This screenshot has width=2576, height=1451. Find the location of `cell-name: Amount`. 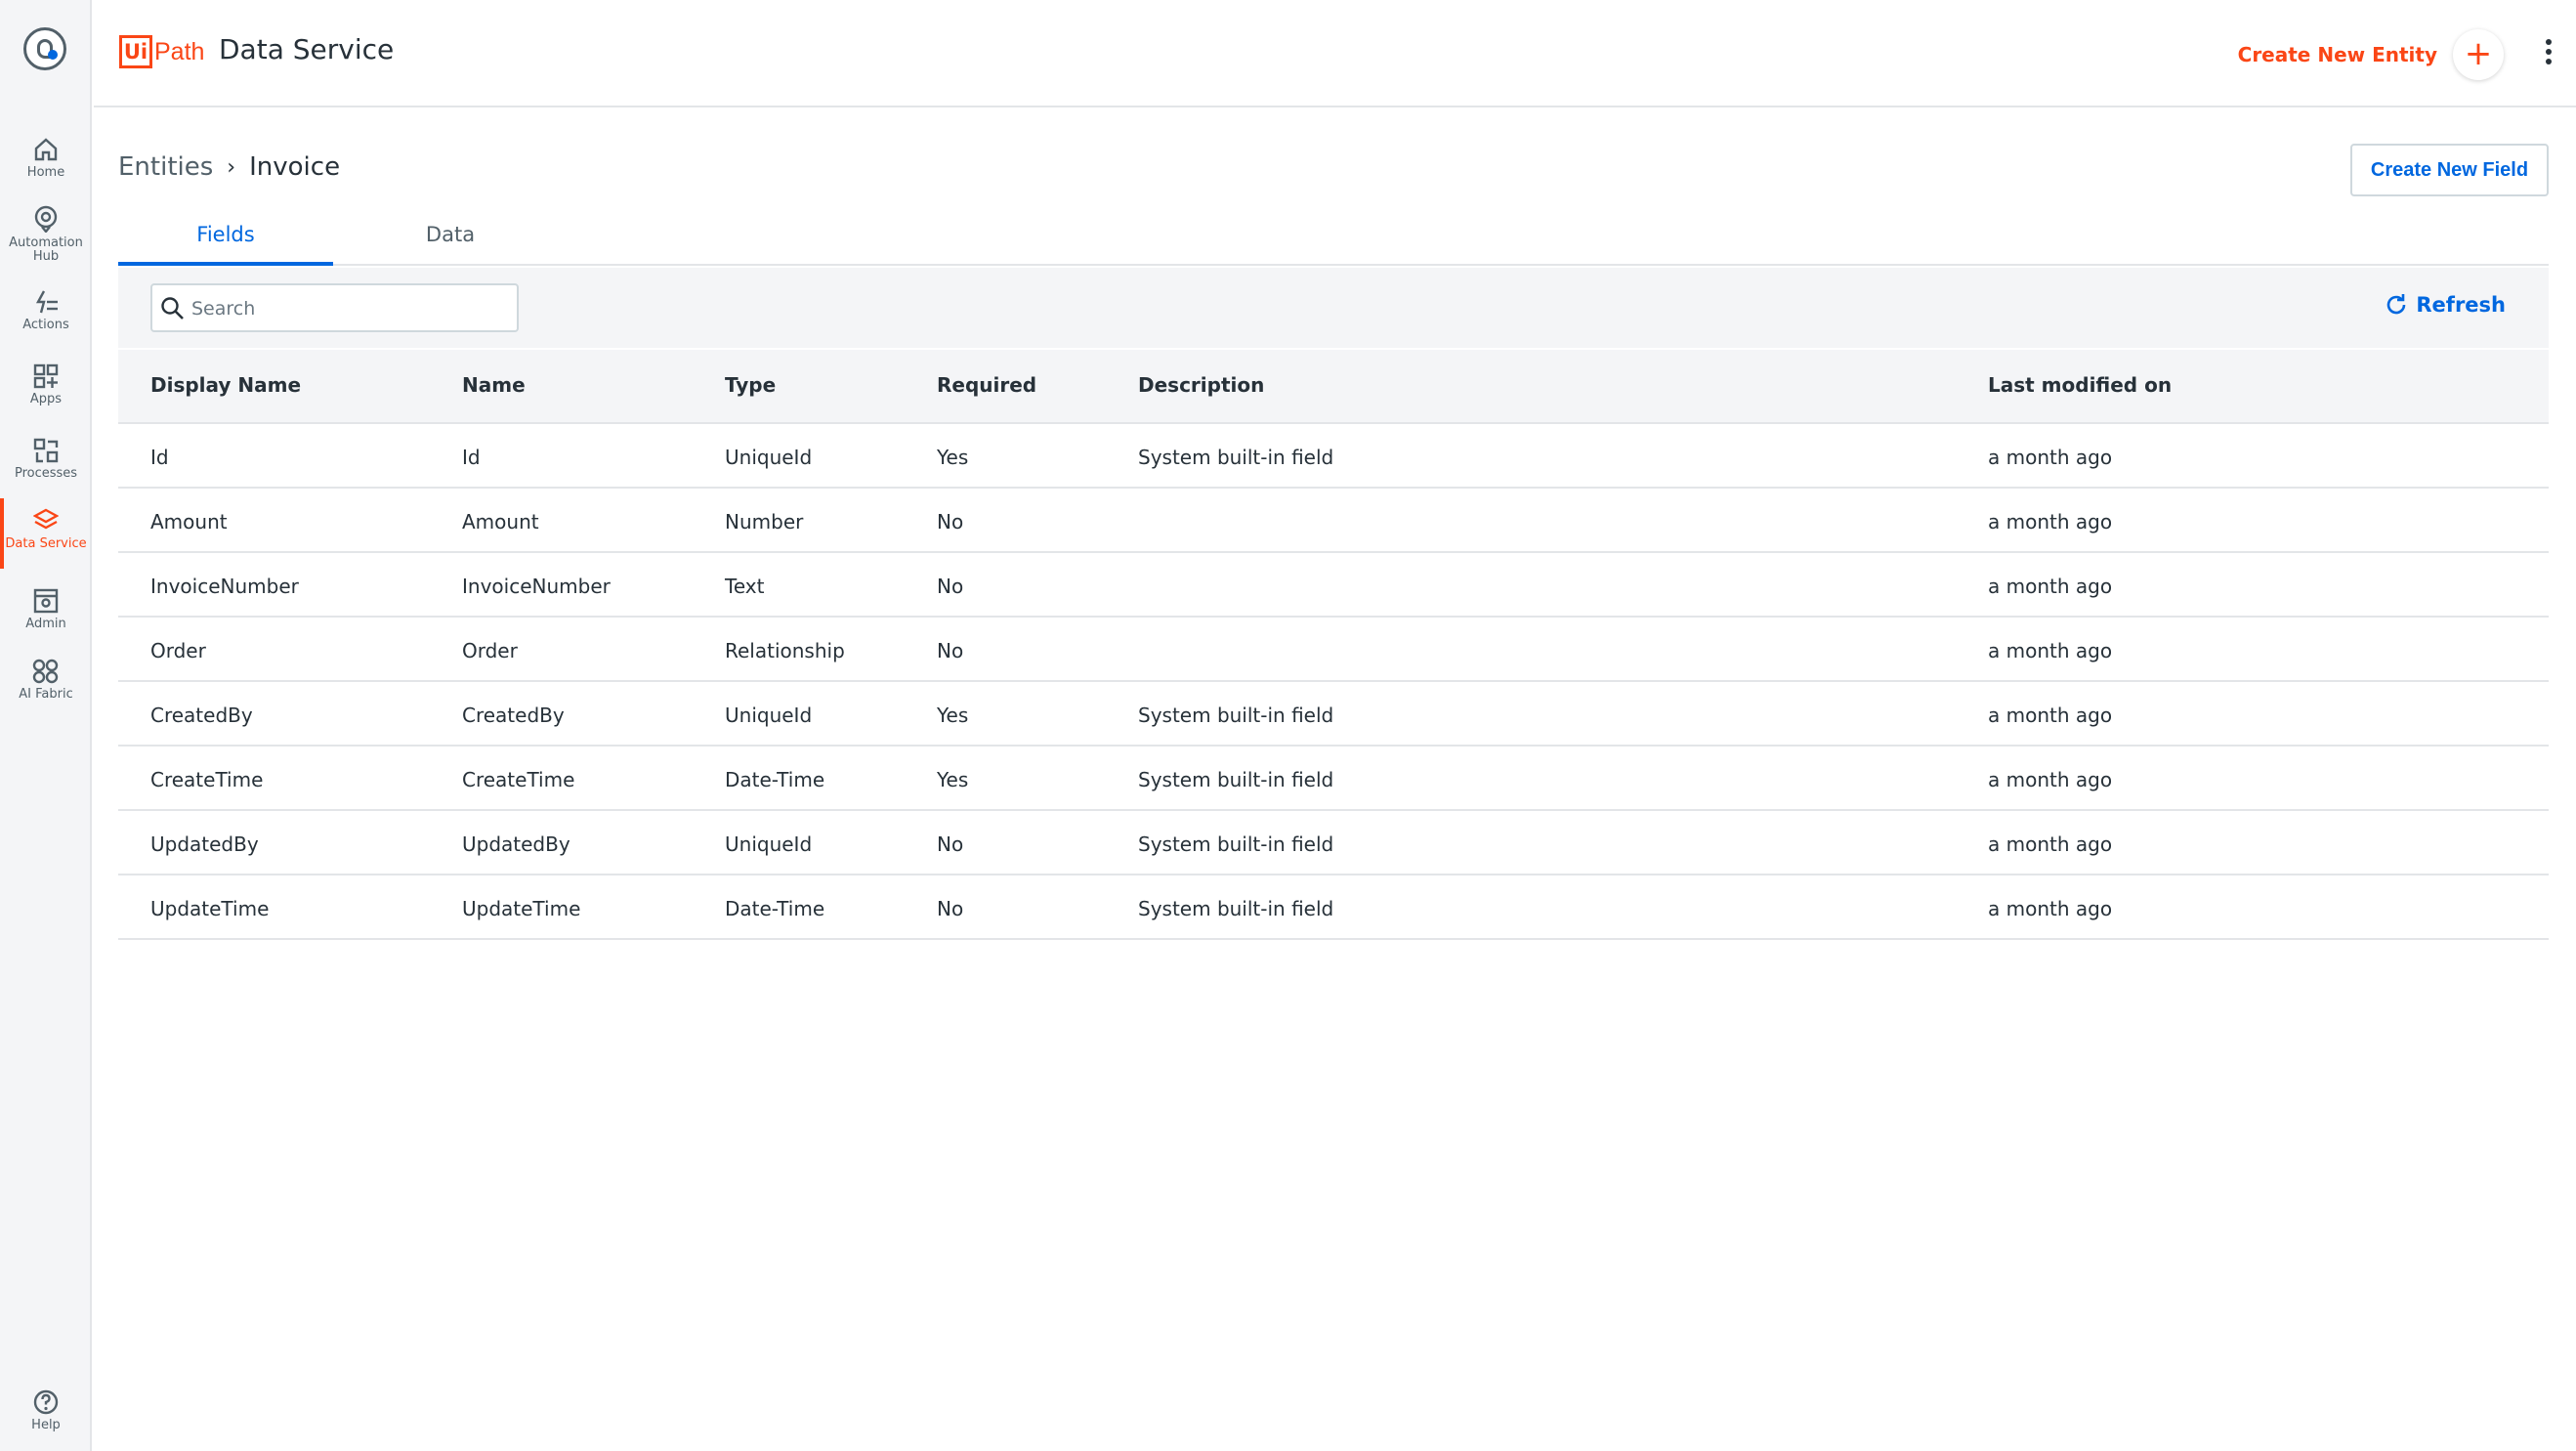

cell-name: Amount is located at coordinates (500, 522).